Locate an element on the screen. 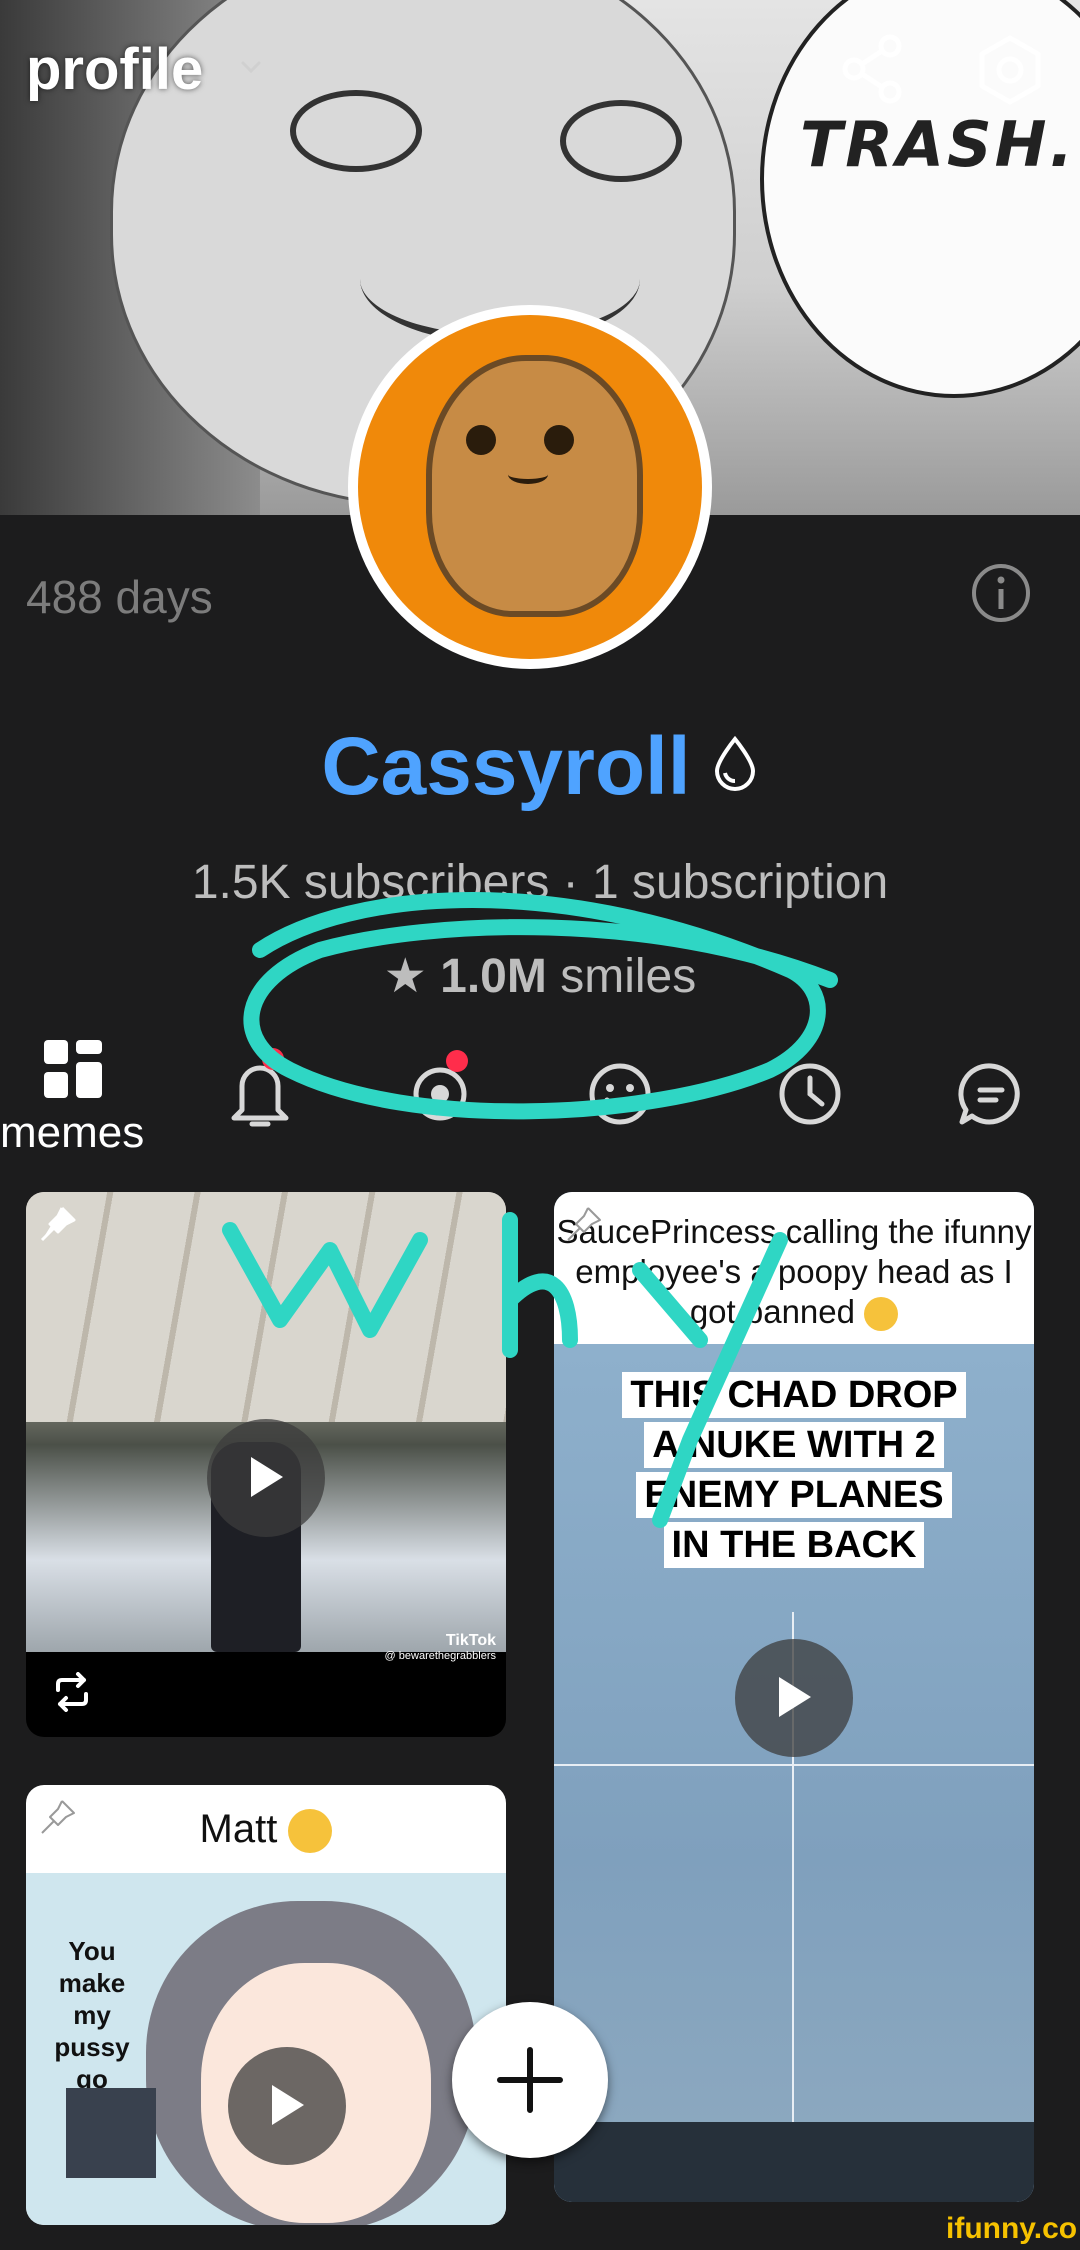 Image resolution: width=1080 pixels, height=2250 pixels. nugget-mouth is located at coordinates (528, 474).